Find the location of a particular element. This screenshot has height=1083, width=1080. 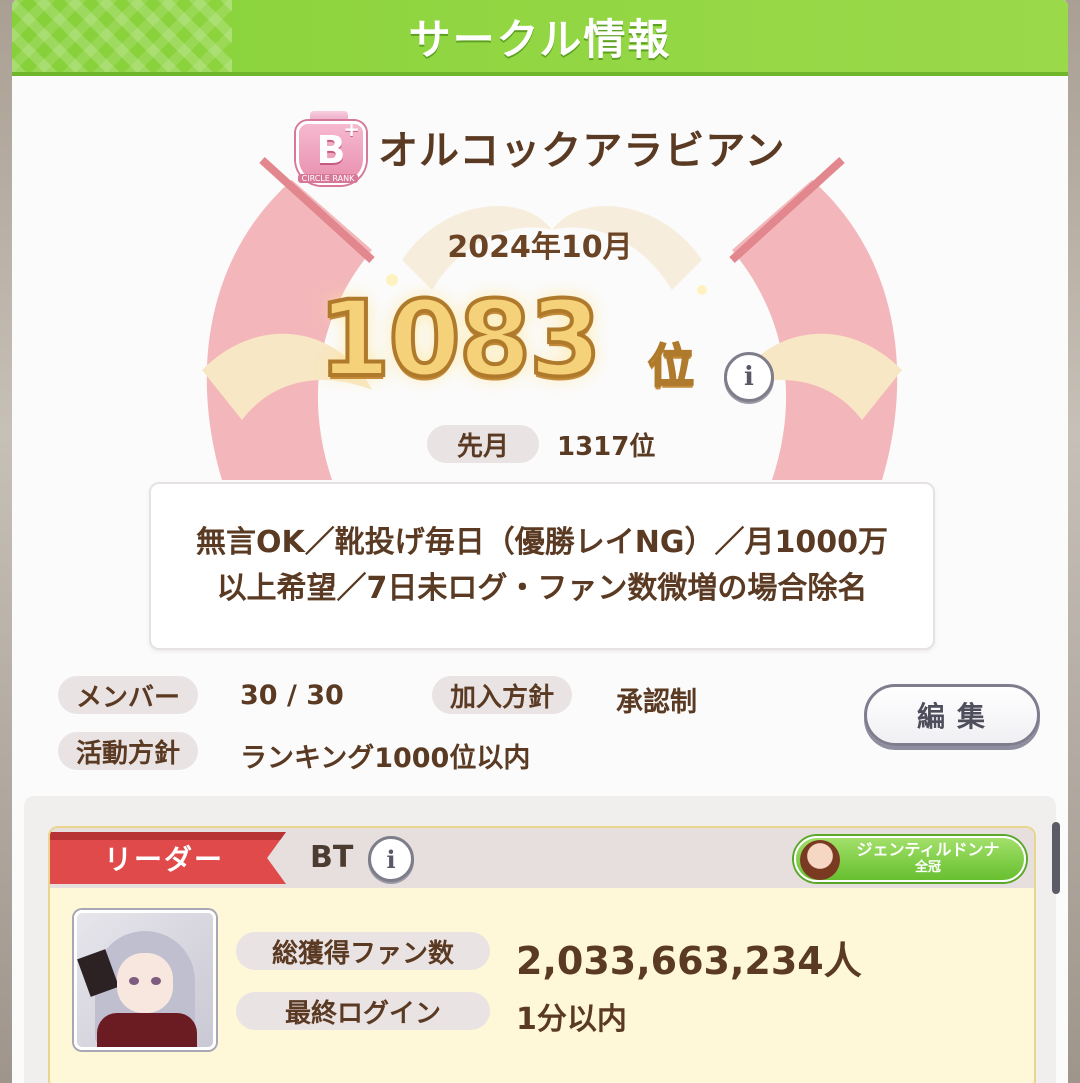

leader-tag-label: リーダー is located at coordinates (164, 859).